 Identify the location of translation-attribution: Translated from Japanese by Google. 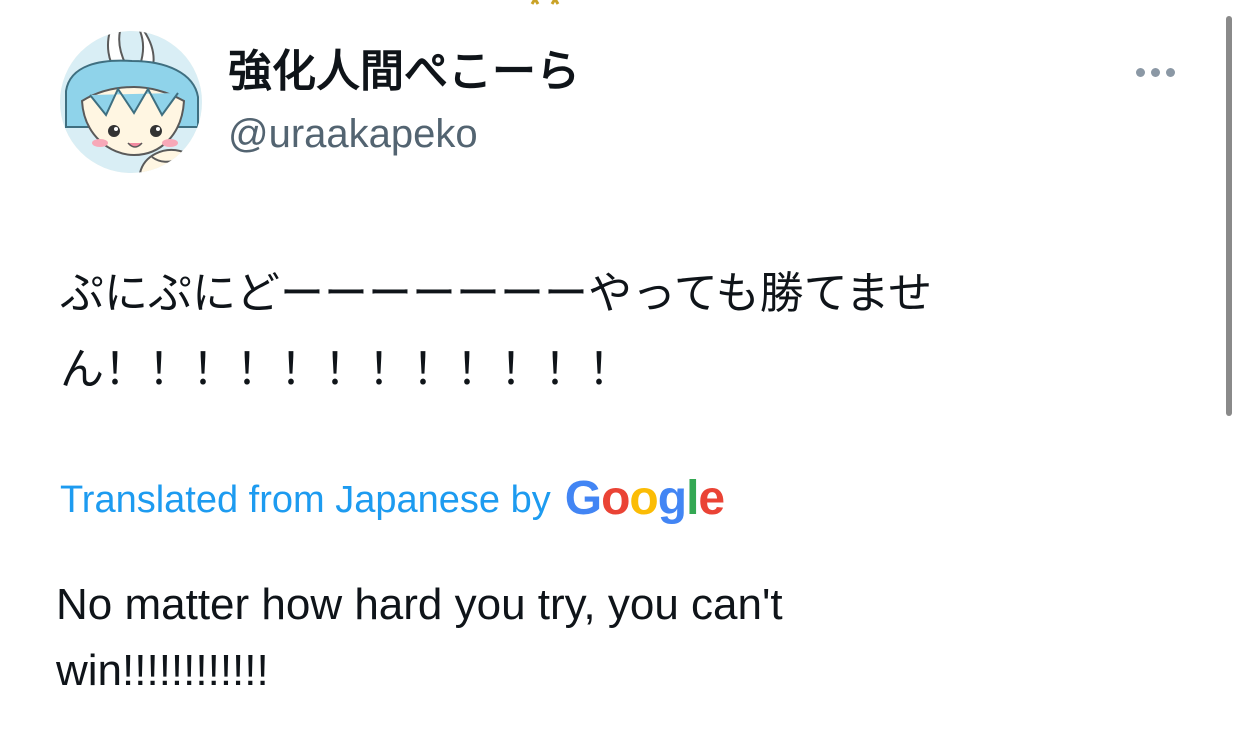
(392, 500).